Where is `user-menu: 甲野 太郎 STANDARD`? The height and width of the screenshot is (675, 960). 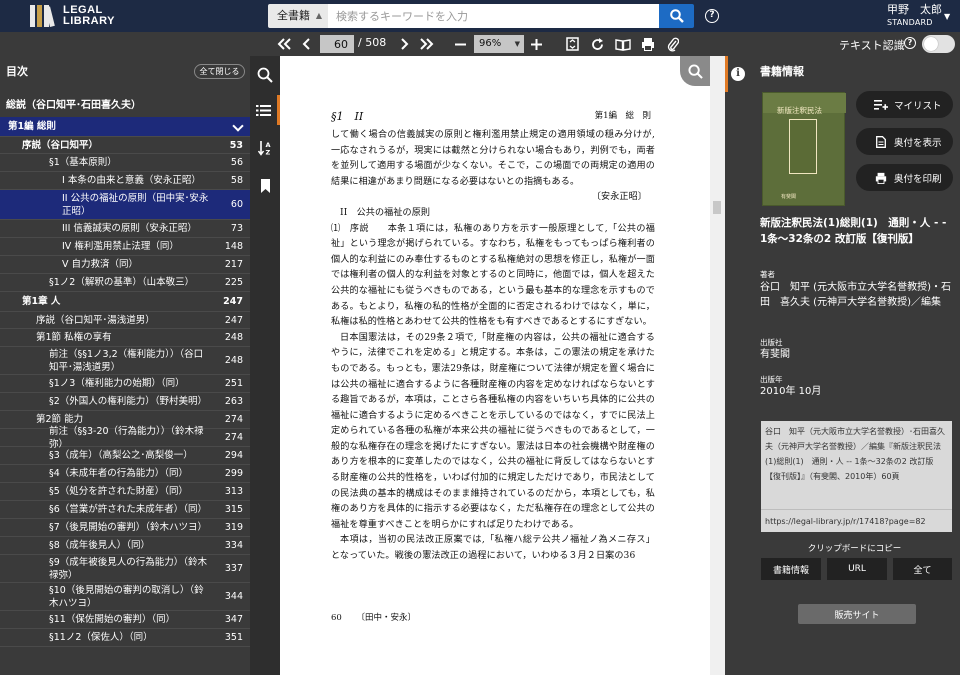 user-menu: 甲野 太郎 STANDARD is located at coordinates (914, 15).